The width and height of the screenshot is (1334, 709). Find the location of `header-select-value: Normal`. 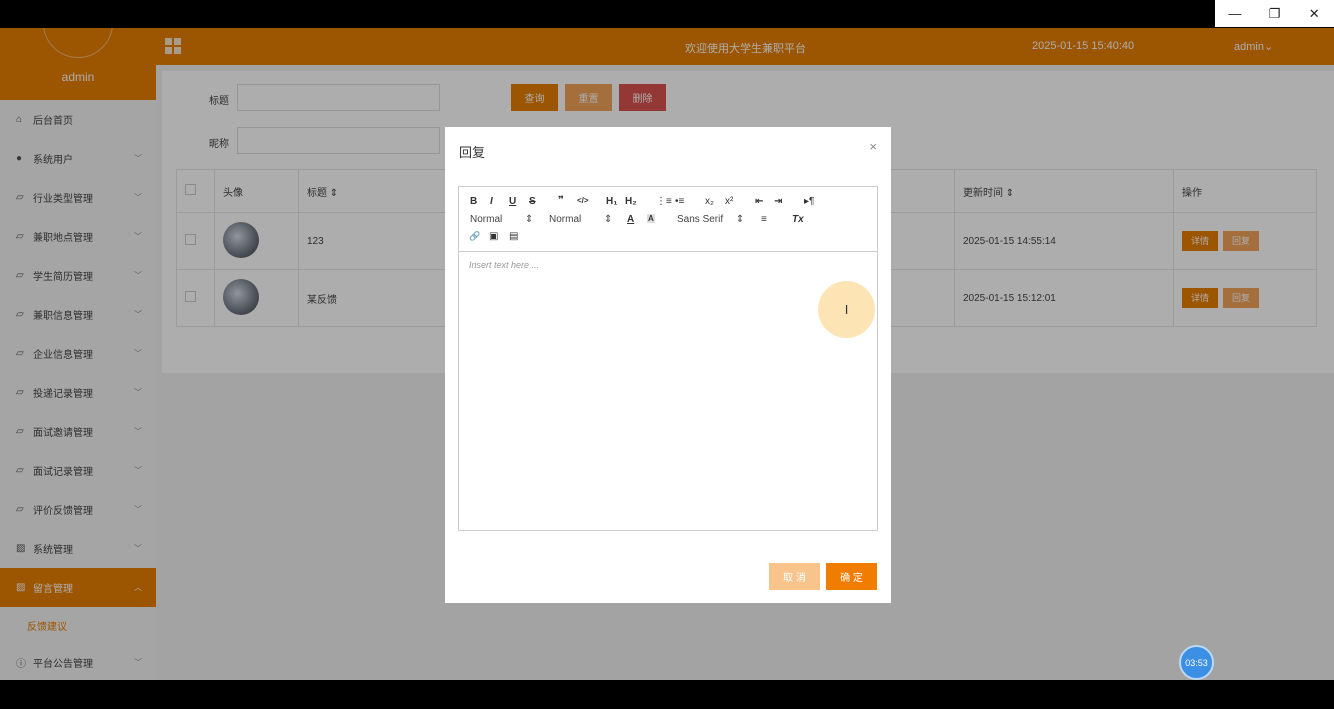

header-select-value: Normal is located at coordinates (565, 219).